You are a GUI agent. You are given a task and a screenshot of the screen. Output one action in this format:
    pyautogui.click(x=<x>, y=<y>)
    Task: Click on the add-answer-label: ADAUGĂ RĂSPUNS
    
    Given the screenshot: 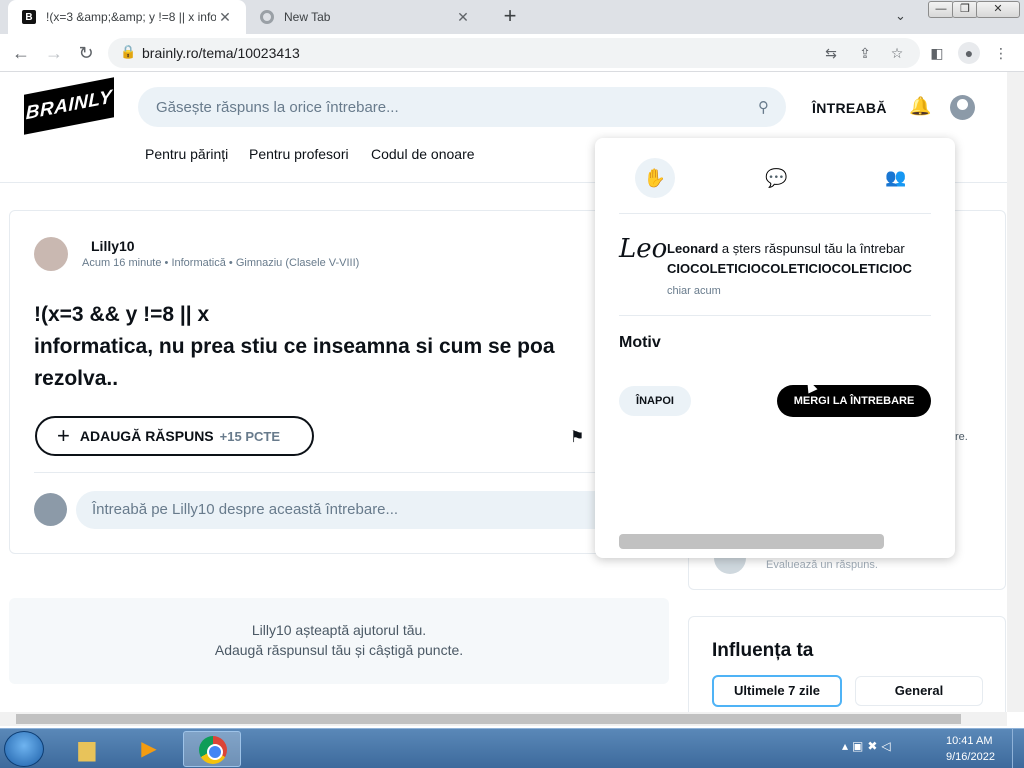 What is the action you would take?
    pyautogui.click(x=146, y=436)
    